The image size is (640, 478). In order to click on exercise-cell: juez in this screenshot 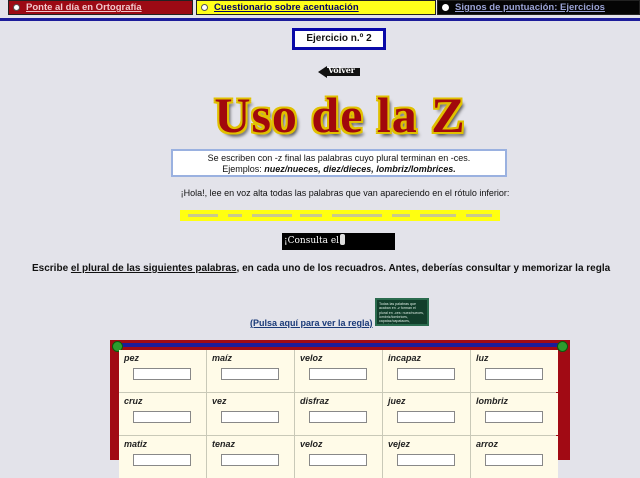, I will do `click(426, 414)`.